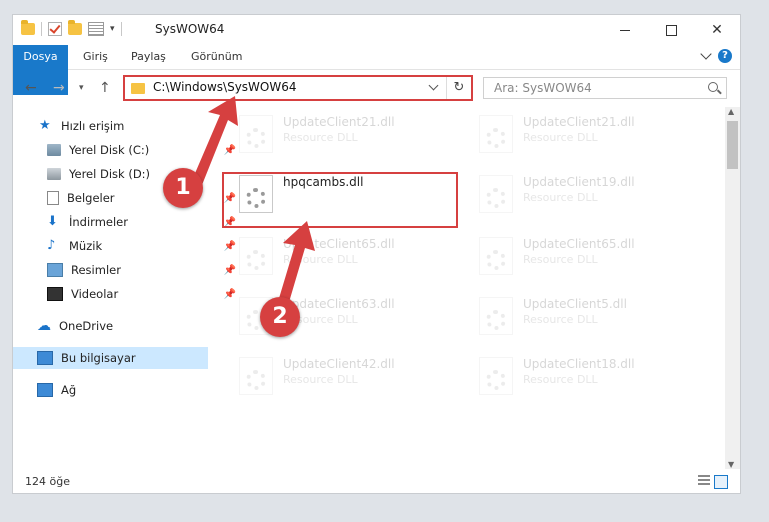  Describe the element at coordinates (190, 29) in the screenshot. I see `window-title: SysWOW64` at that location.